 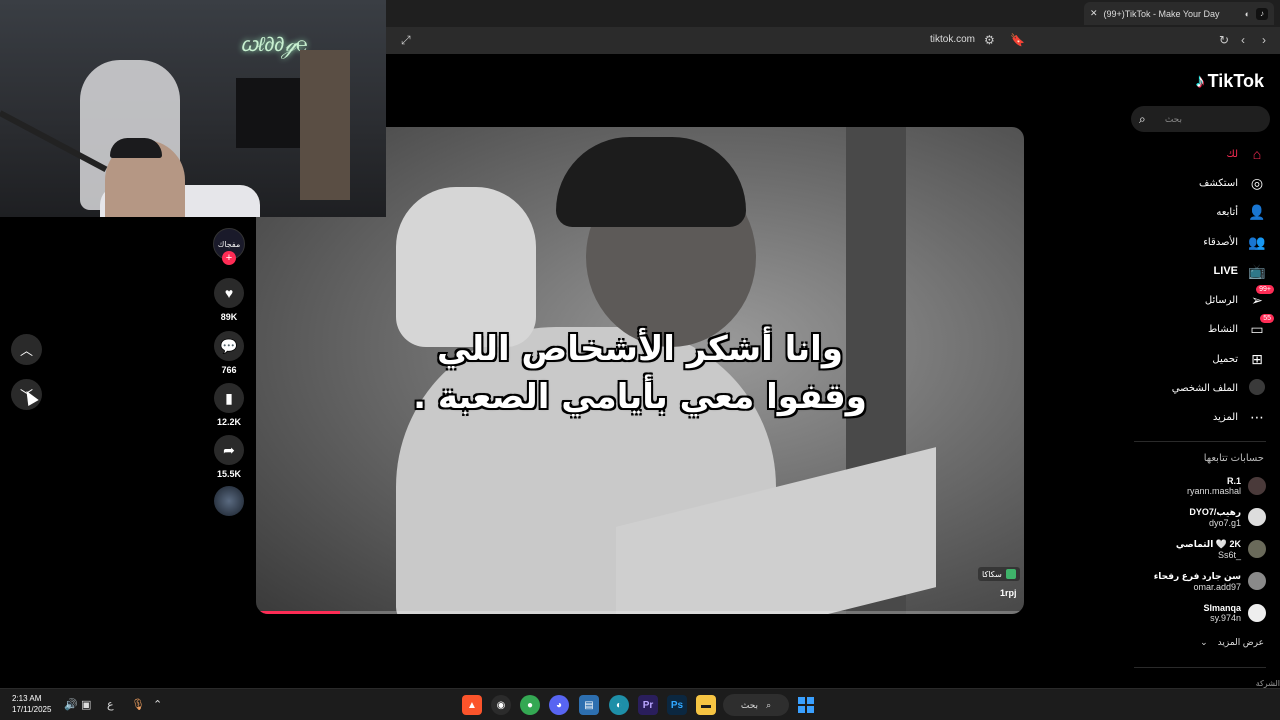 What do you see at coordinates (1243, 40) in the screenshot?
I see `back-icon: ‹` at bounding box center [1243, 40].